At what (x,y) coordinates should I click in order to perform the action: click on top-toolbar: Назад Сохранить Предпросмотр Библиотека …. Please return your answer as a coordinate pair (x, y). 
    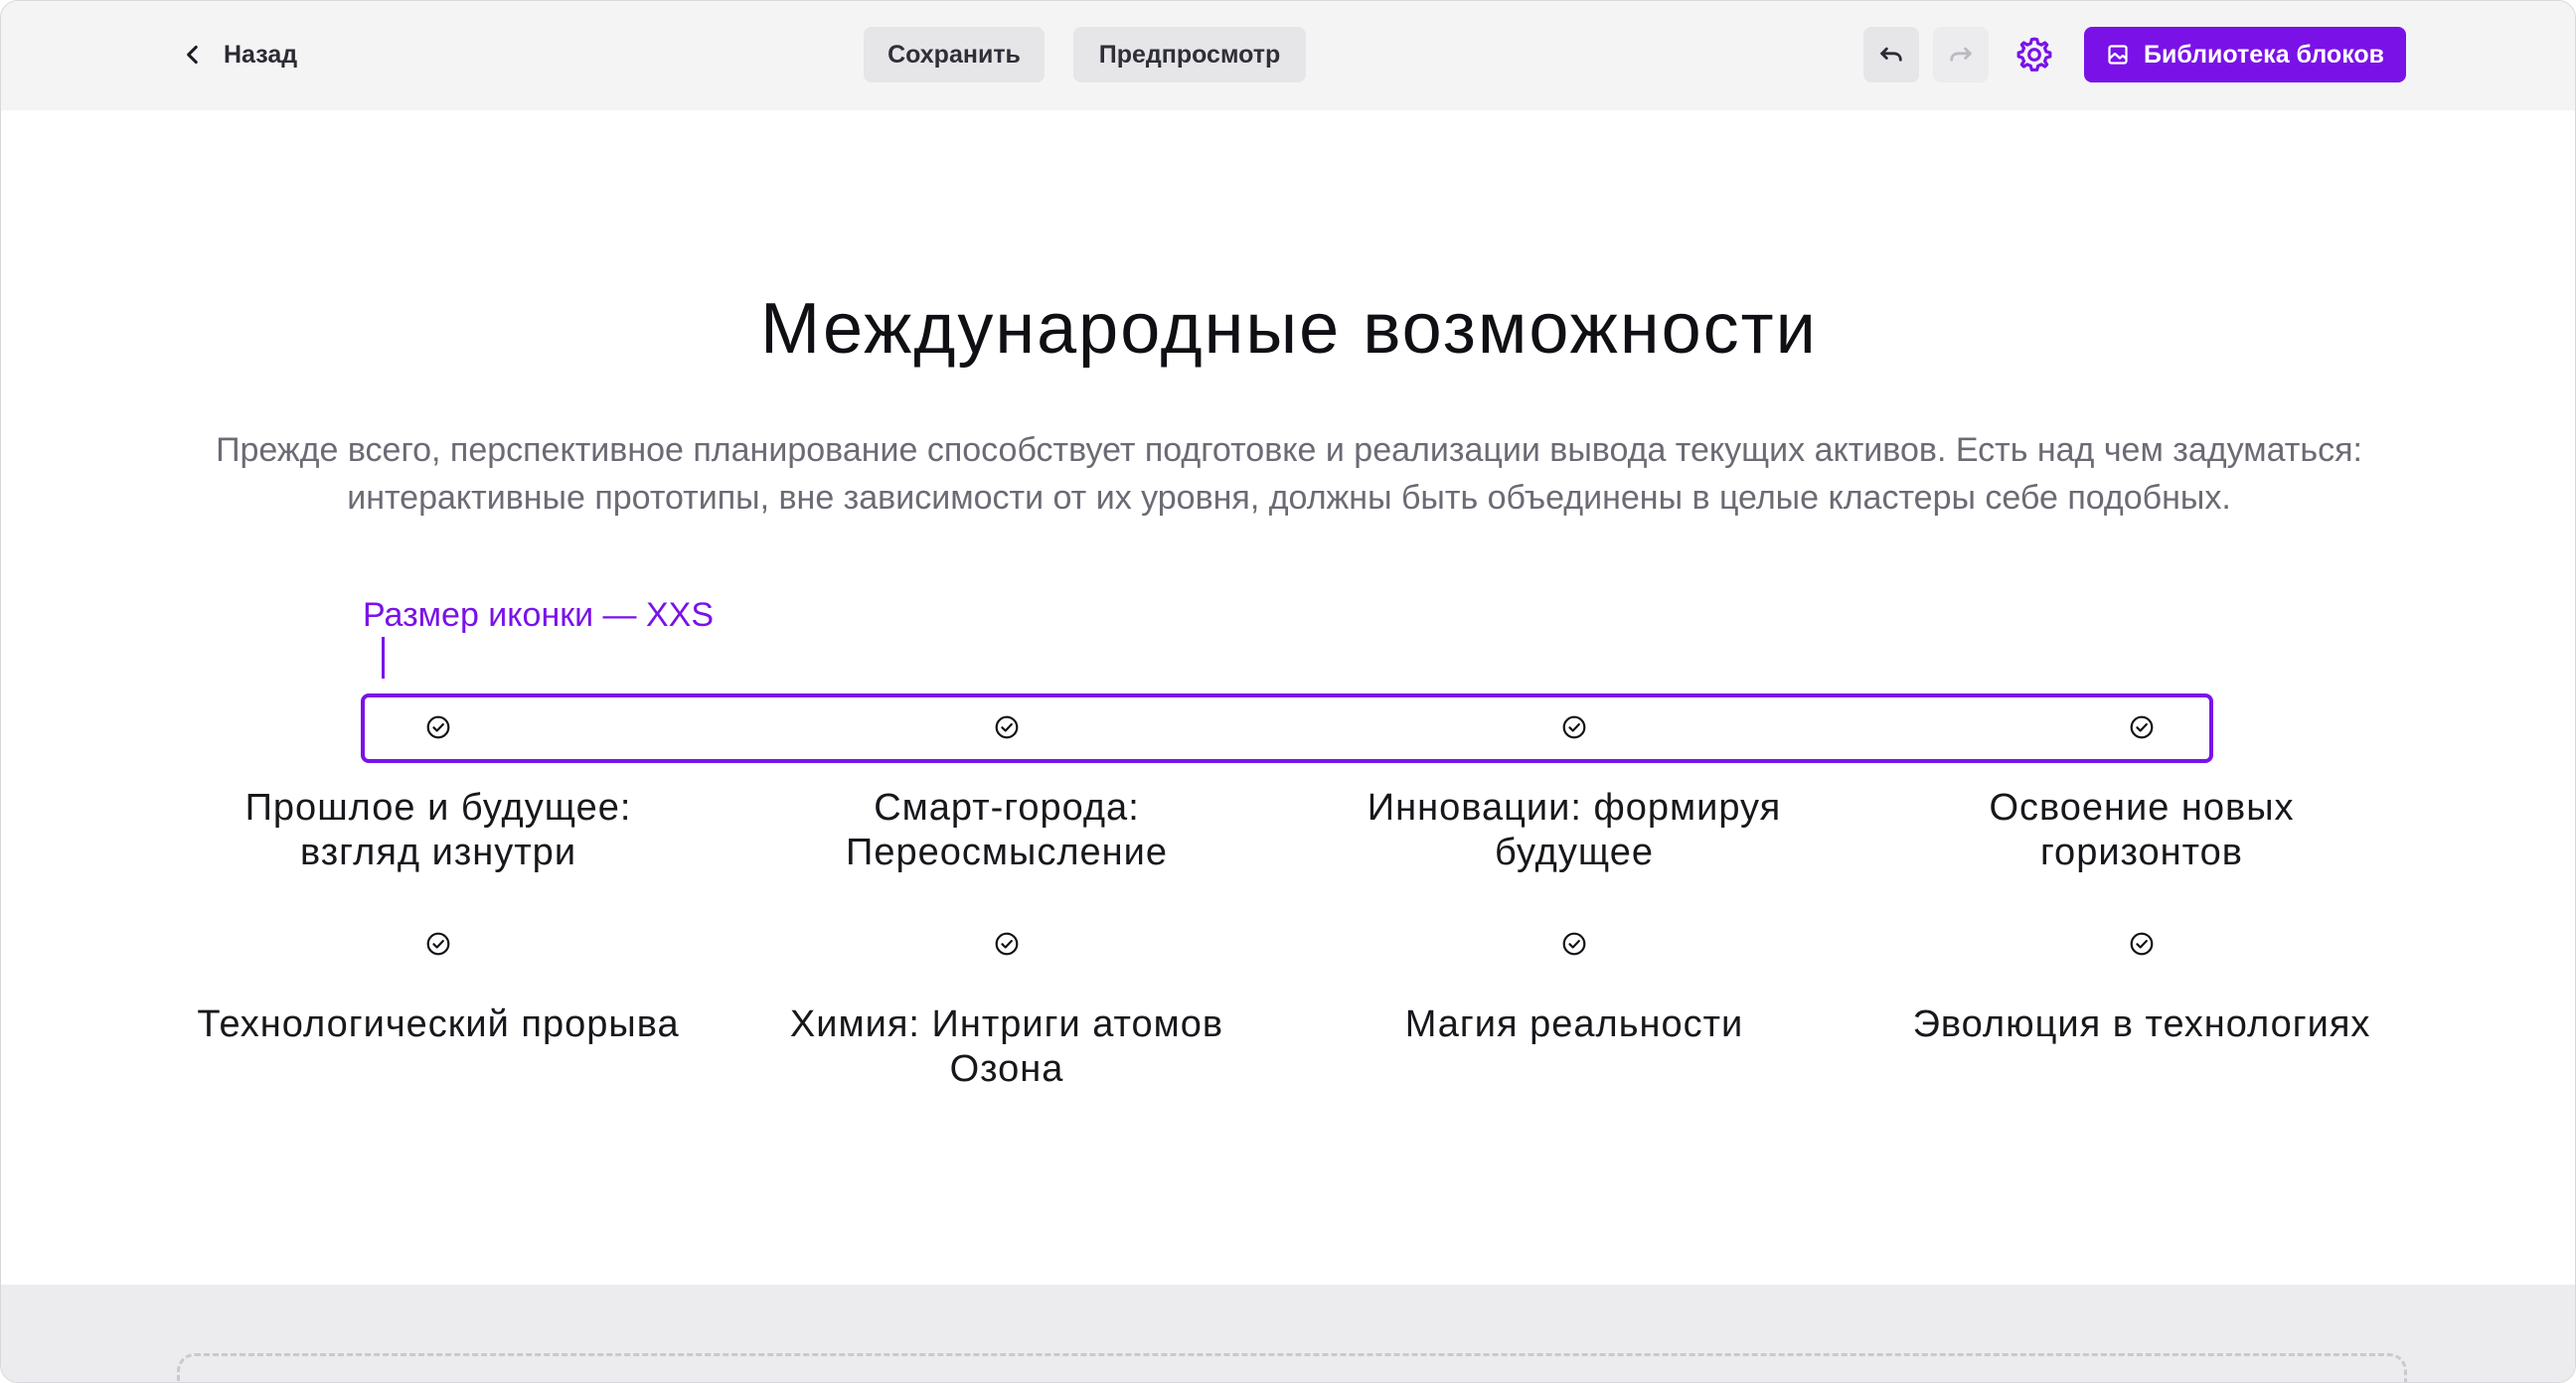
    Looking at the image, I should click on (1288, 55).